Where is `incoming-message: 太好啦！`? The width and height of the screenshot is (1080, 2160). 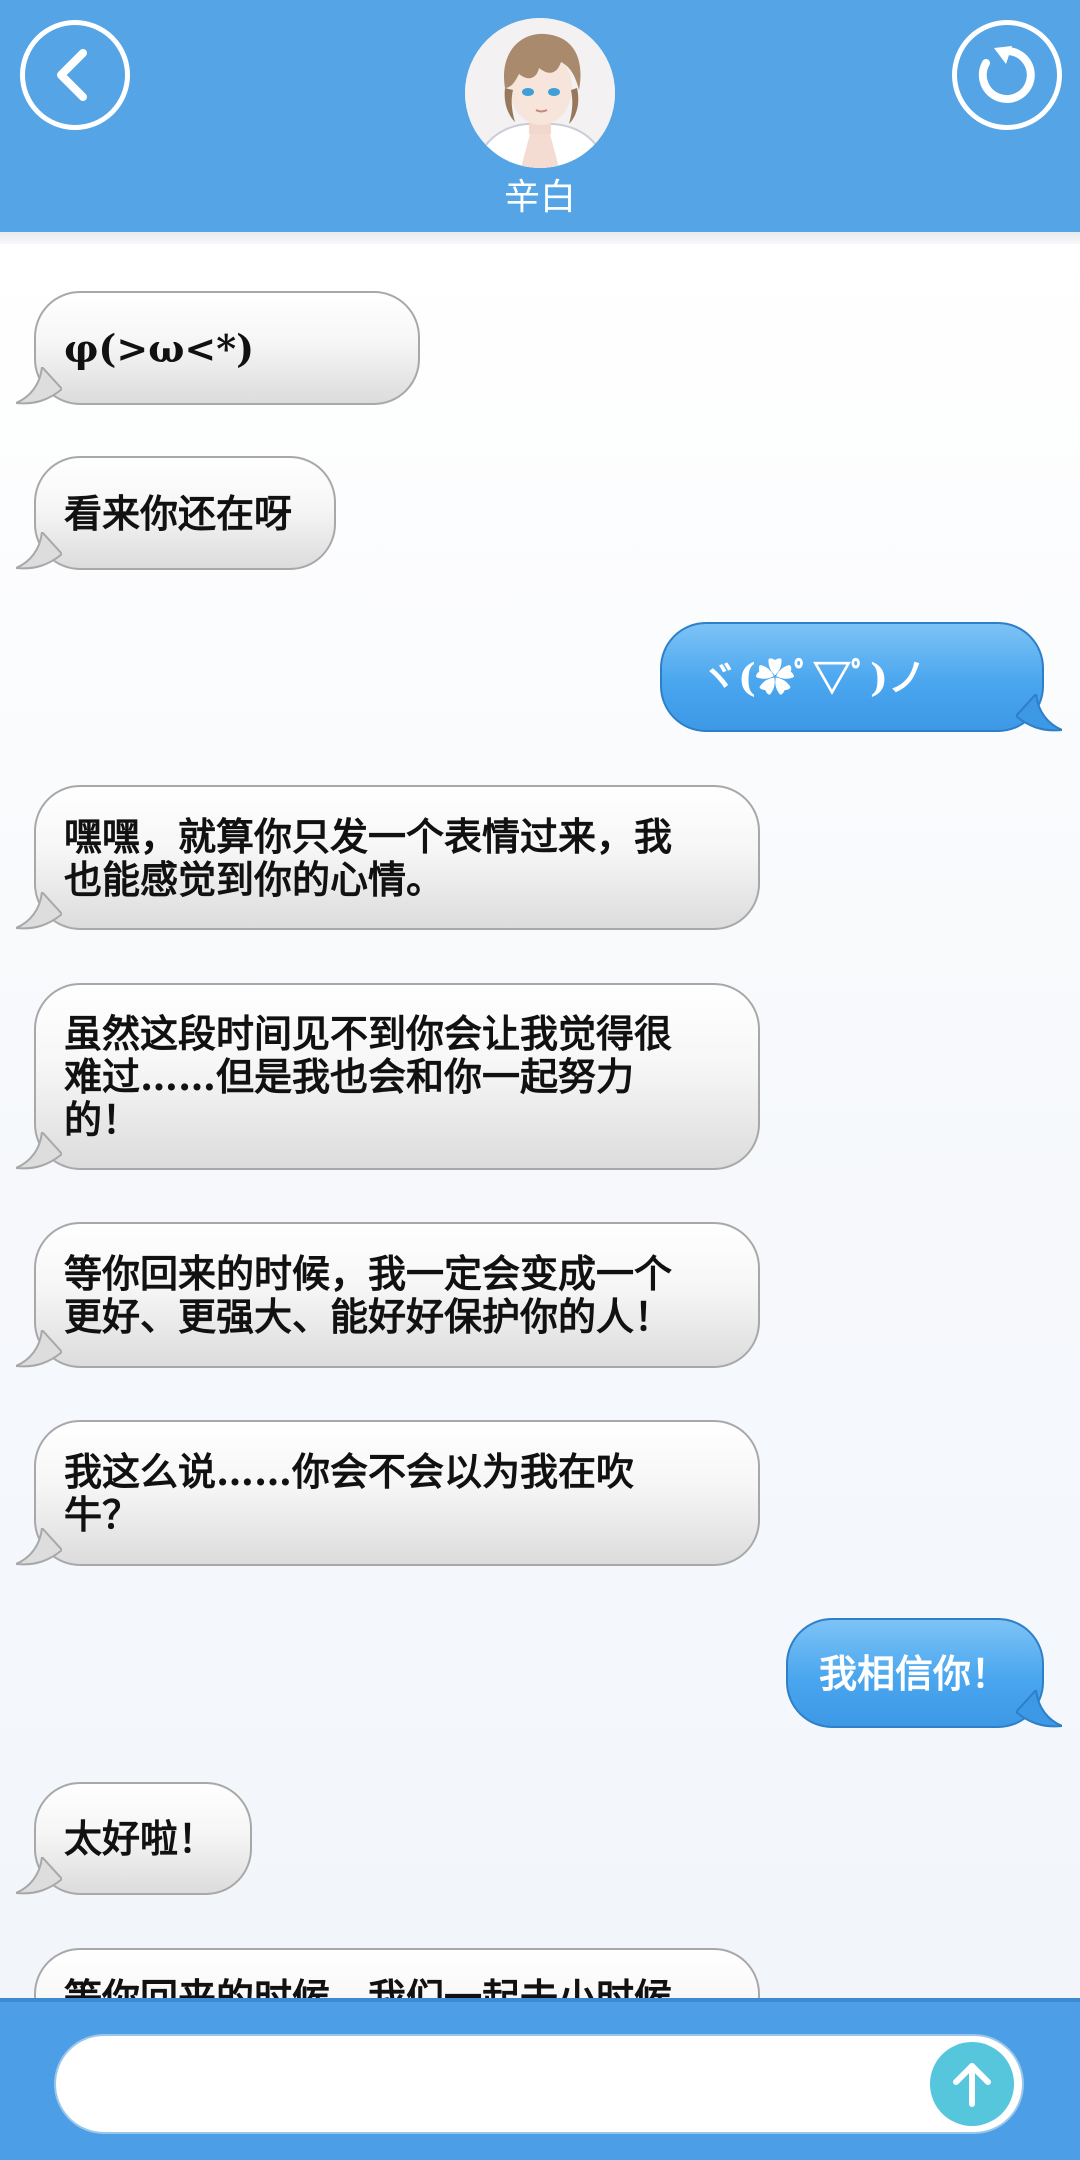
incoming-message: 太好啦！ is located at coordinates (134, 1838).